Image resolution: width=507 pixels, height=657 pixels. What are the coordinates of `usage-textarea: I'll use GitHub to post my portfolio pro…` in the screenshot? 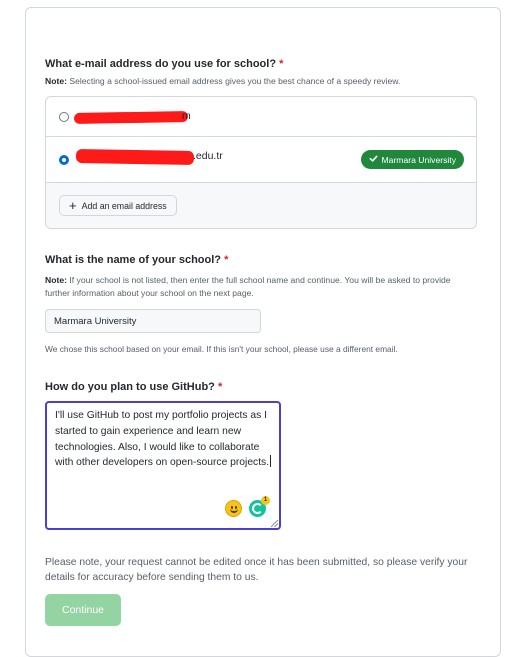 It's located at (163, 465).